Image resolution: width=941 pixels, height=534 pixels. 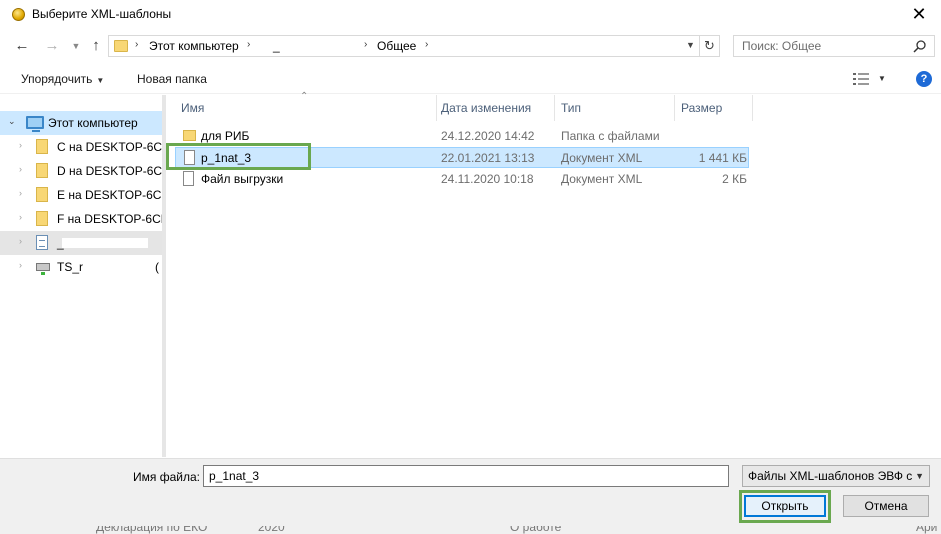 What do you see at coordinates (927, 530) in the screenshot?
I see `background-text: Ари` at bounding box center [927, 530].